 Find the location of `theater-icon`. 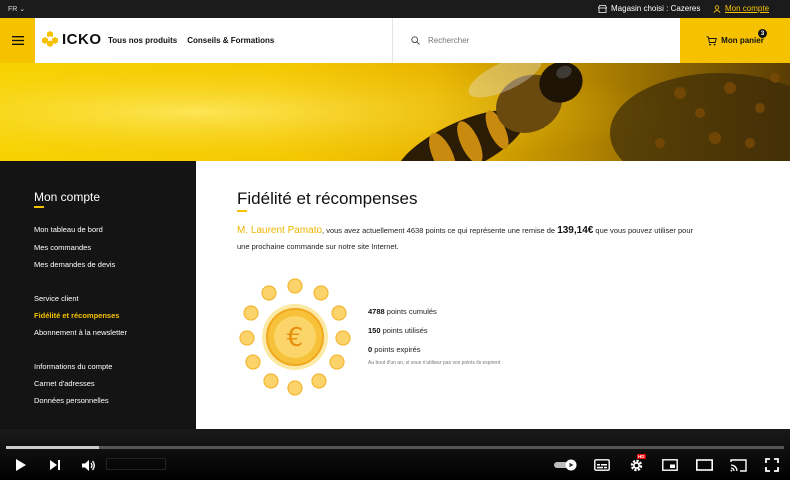

theater-icon is located at coordinates (704, 465).